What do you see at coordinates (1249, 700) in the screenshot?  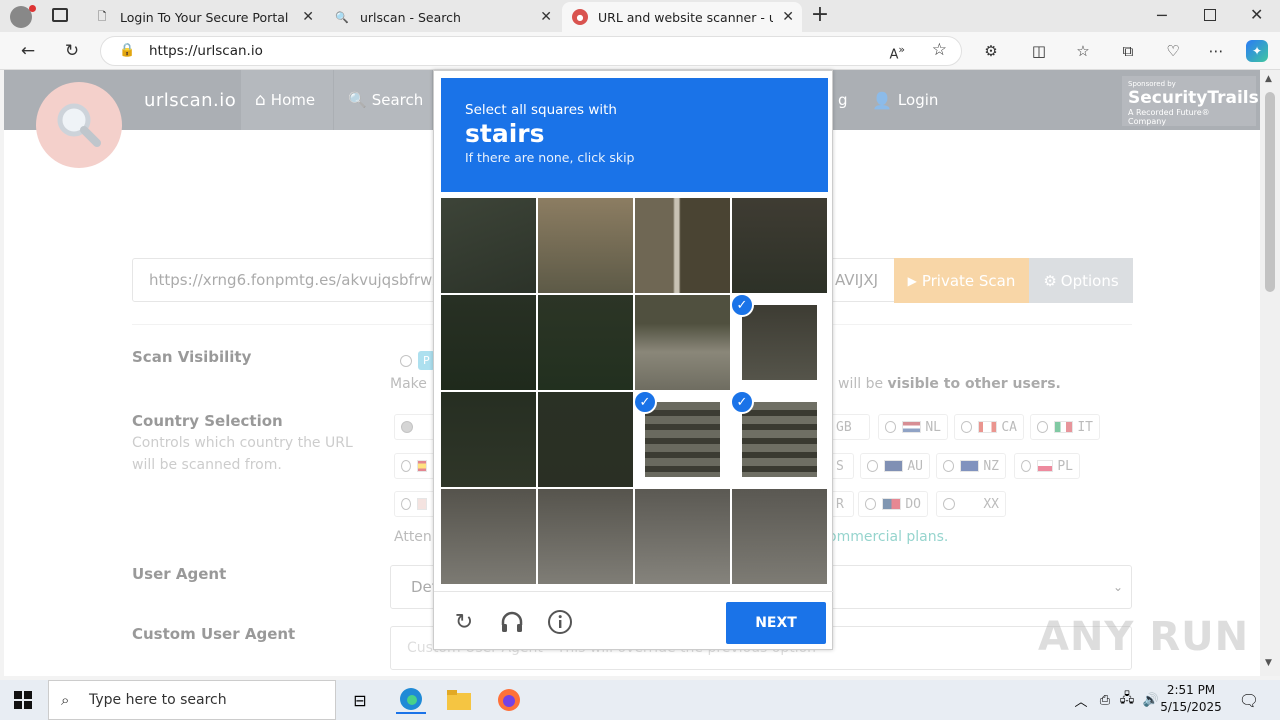 I see `notifications-icon: 🗨` at bounding box center [1249, 700].